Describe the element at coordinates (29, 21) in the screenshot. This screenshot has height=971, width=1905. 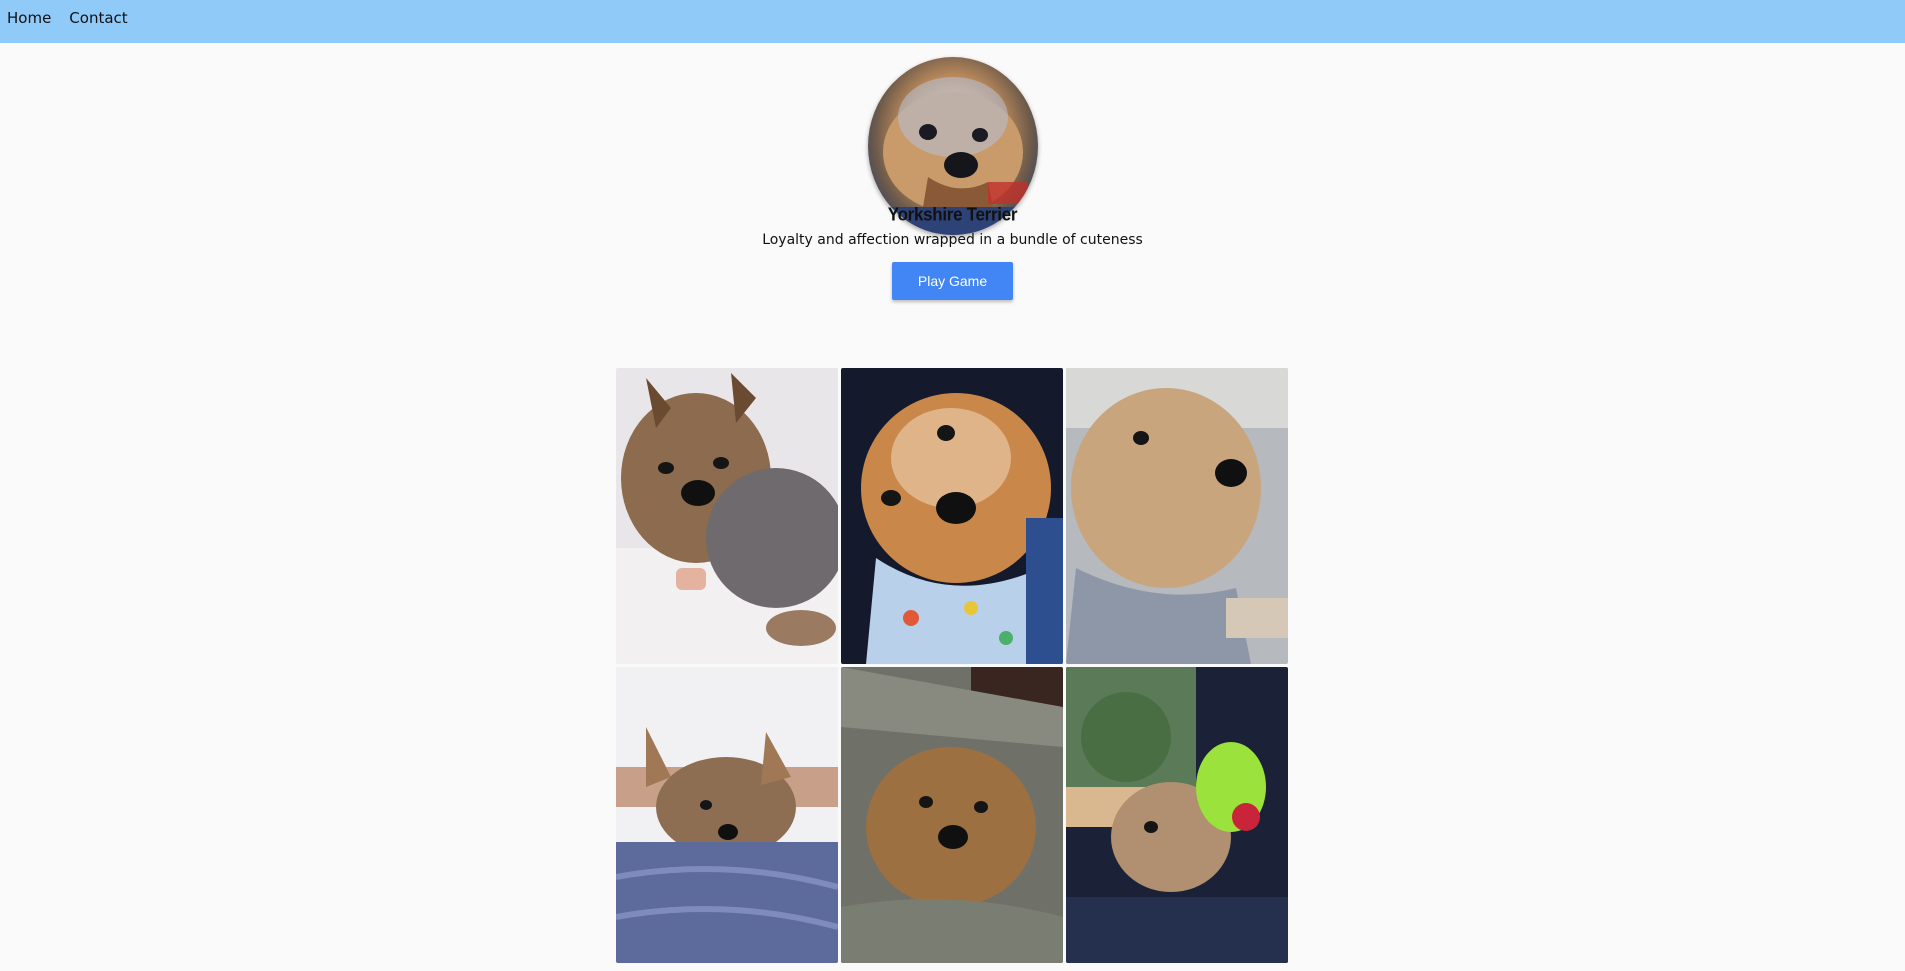
I see `nav-home-link: Home` at that location.